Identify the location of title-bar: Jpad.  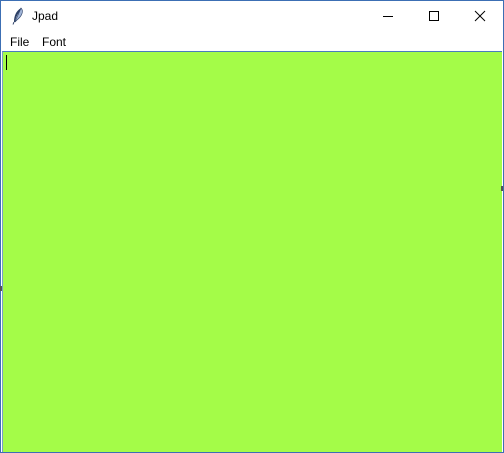
(252, 16).